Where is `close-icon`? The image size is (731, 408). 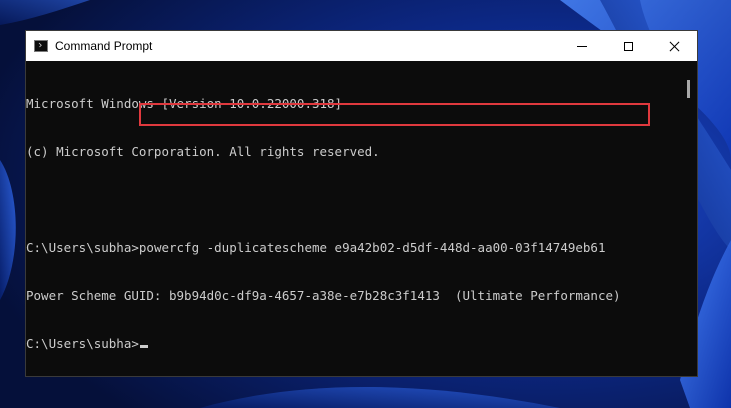 close-icon is located at coordinates (674, 46).